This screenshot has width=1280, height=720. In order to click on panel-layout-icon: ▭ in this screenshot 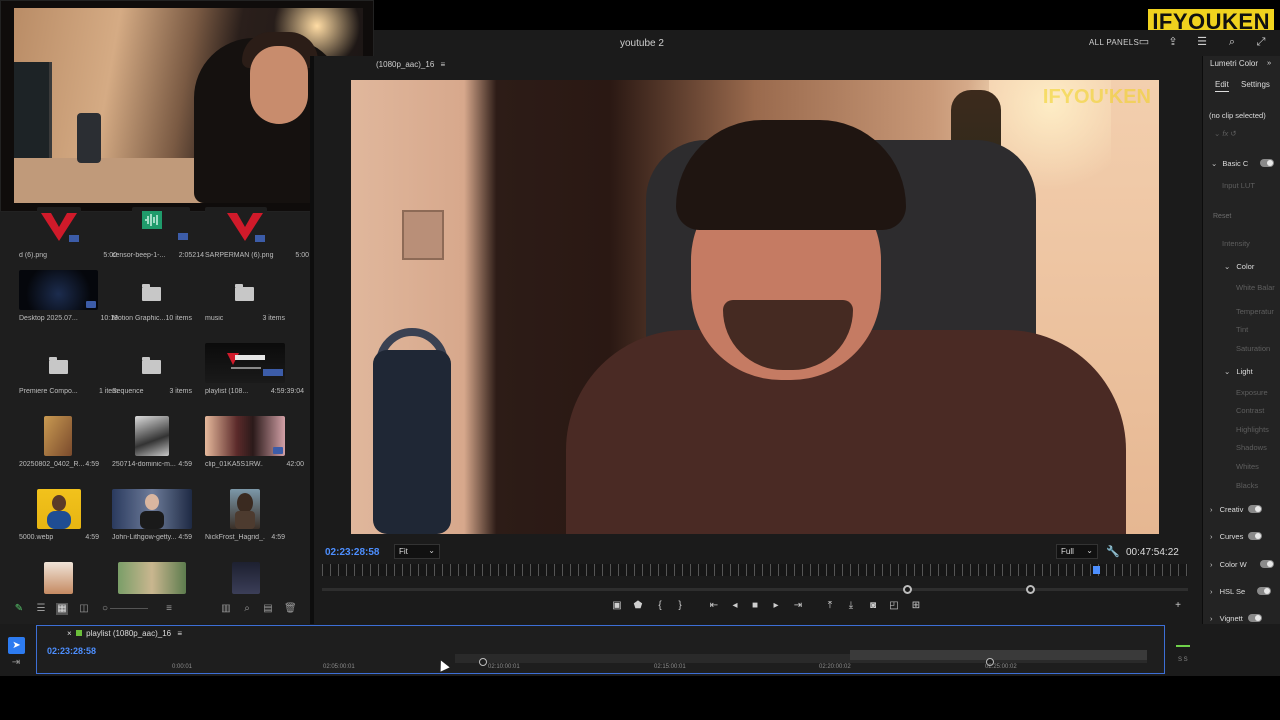, I will do `click(1144, 42)`.